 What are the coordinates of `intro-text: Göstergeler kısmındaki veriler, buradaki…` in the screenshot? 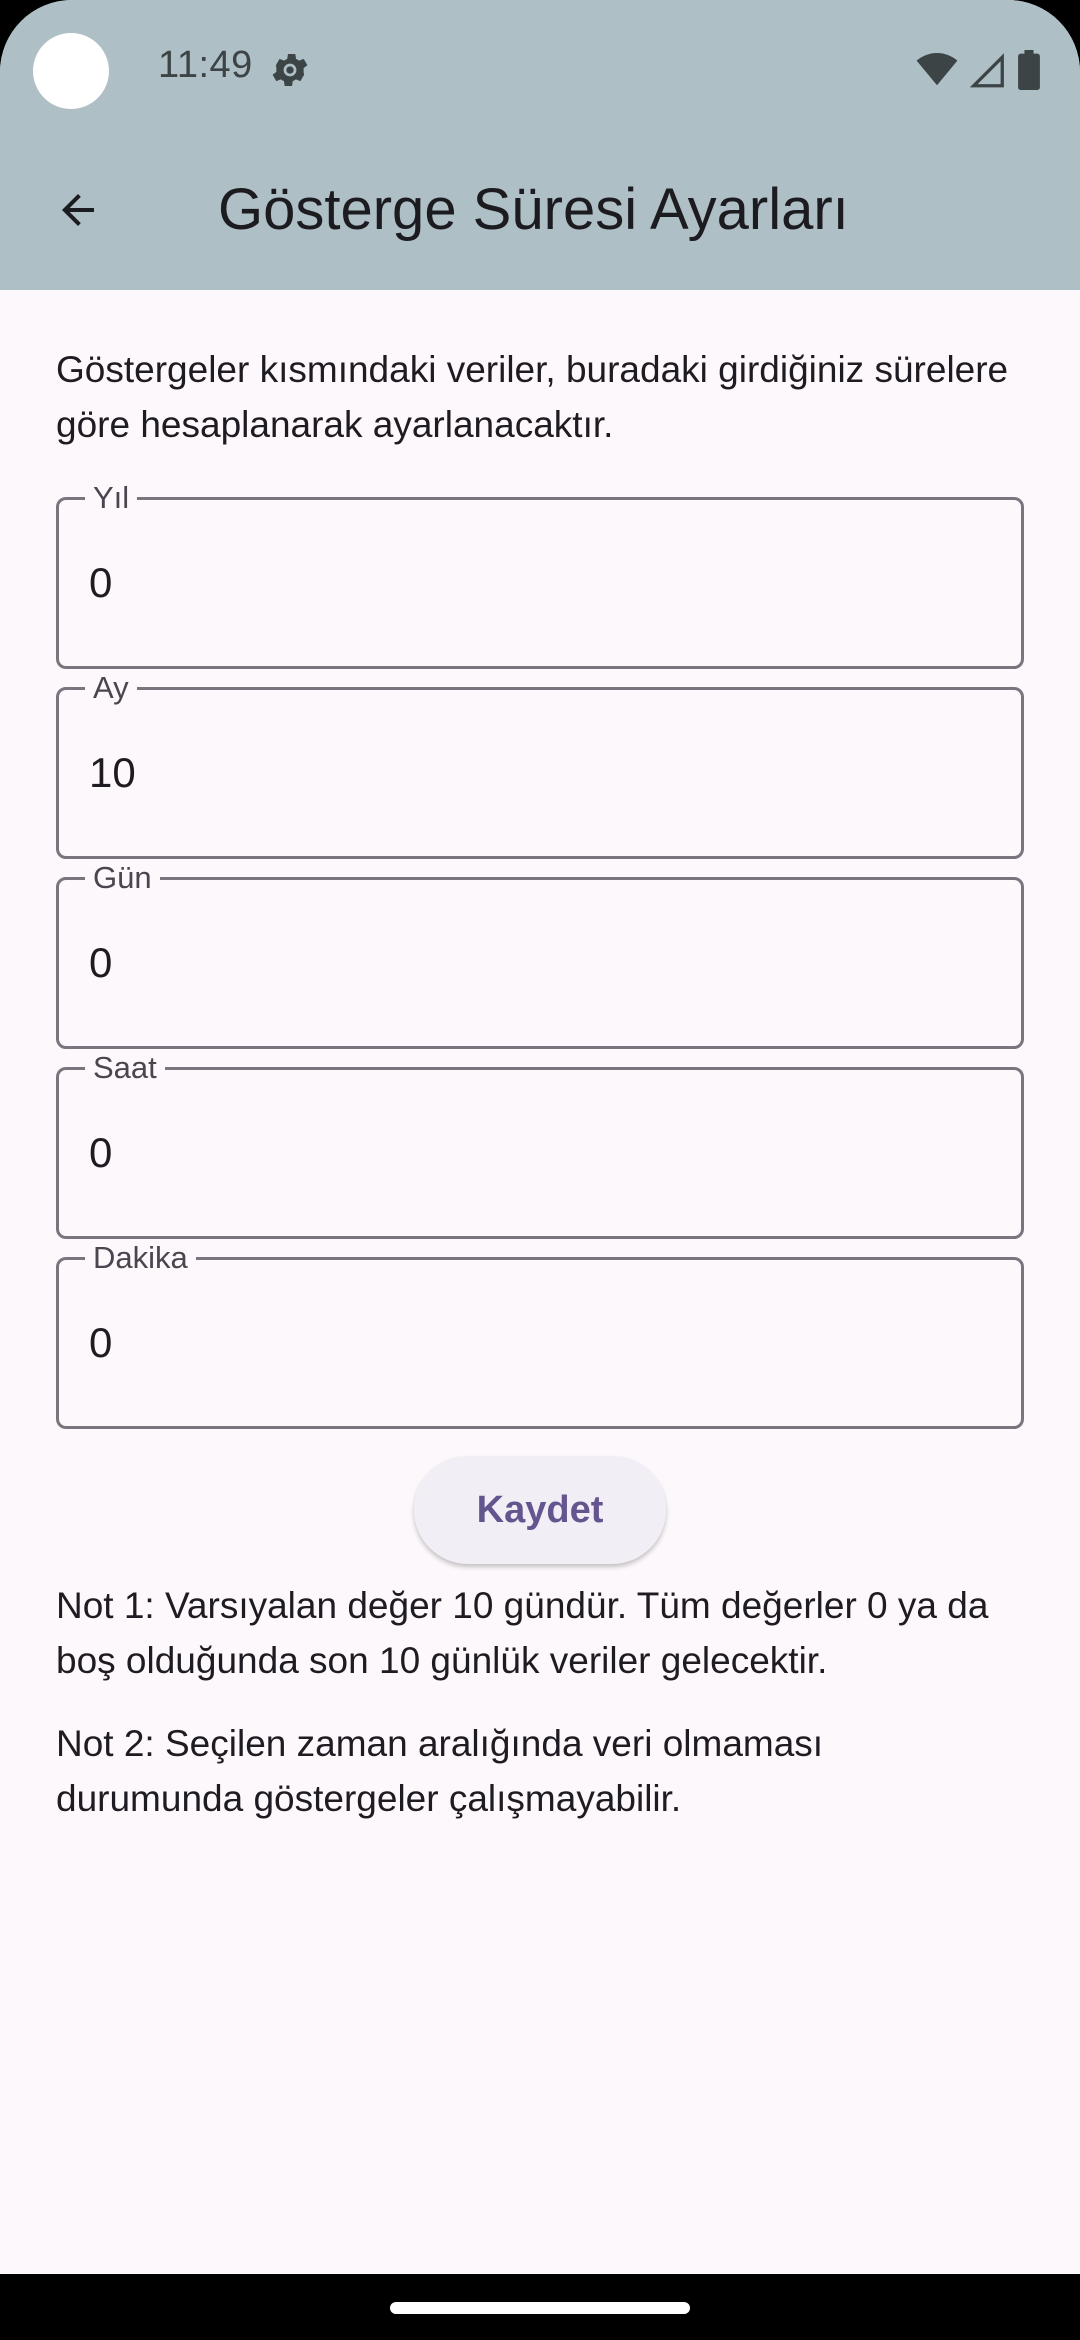 It's located at (532, 397).